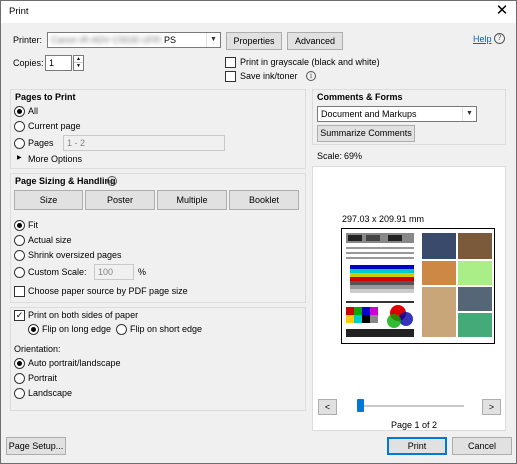 Image resolution: width=517 pixels, height=464 pixels. Describe the element at coordinates (78, 66) in the screenshot. I see `stepper-down-icon: ▼` at that location.